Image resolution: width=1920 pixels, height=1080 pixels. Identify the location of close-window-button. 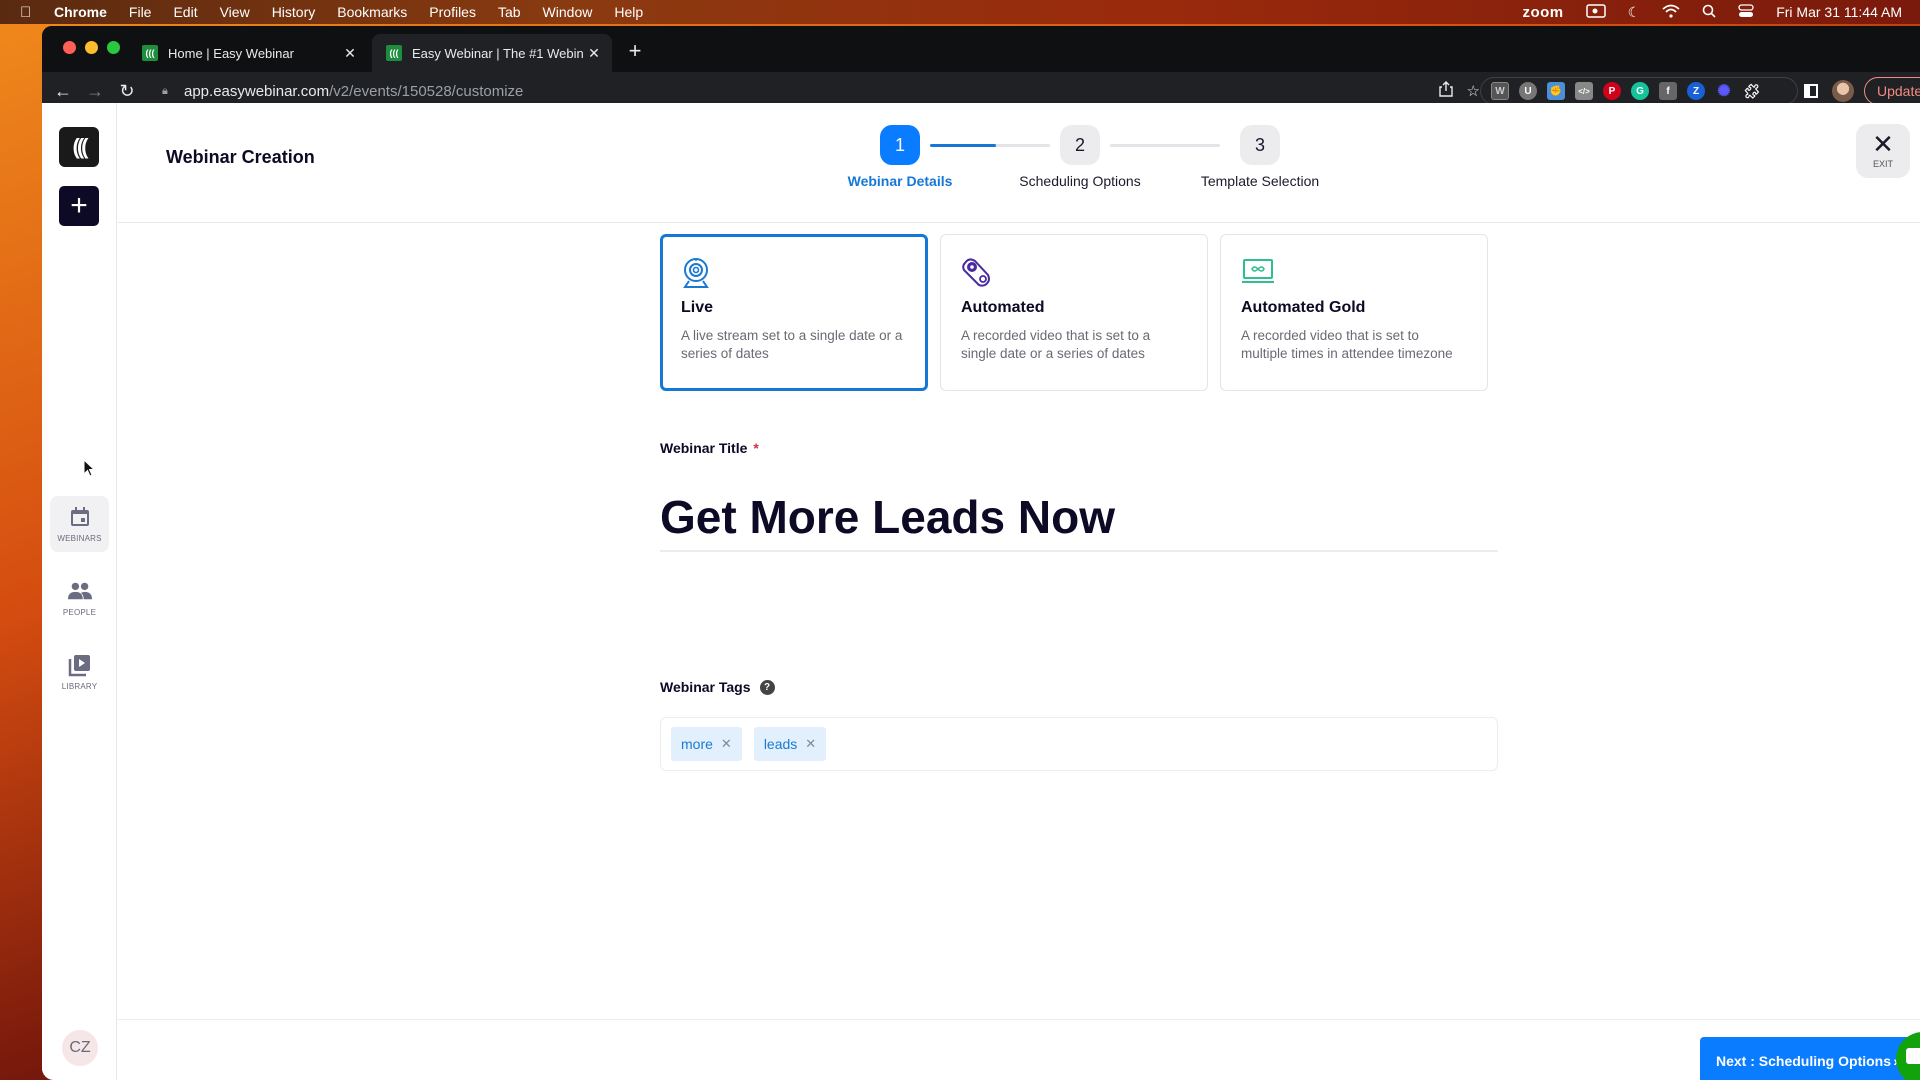
(69, 47).